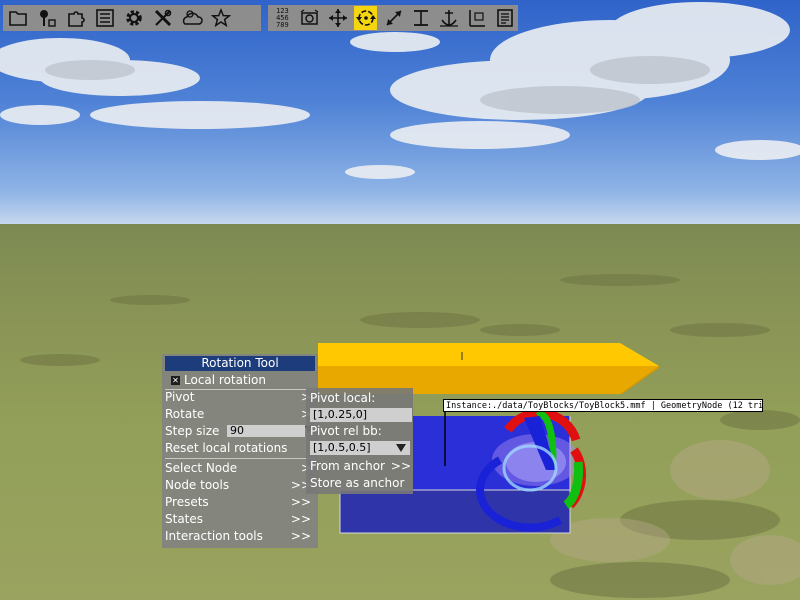 The width and height of the screenshot is (800, 600). I want to click on gear-icon, so click(134, 18).